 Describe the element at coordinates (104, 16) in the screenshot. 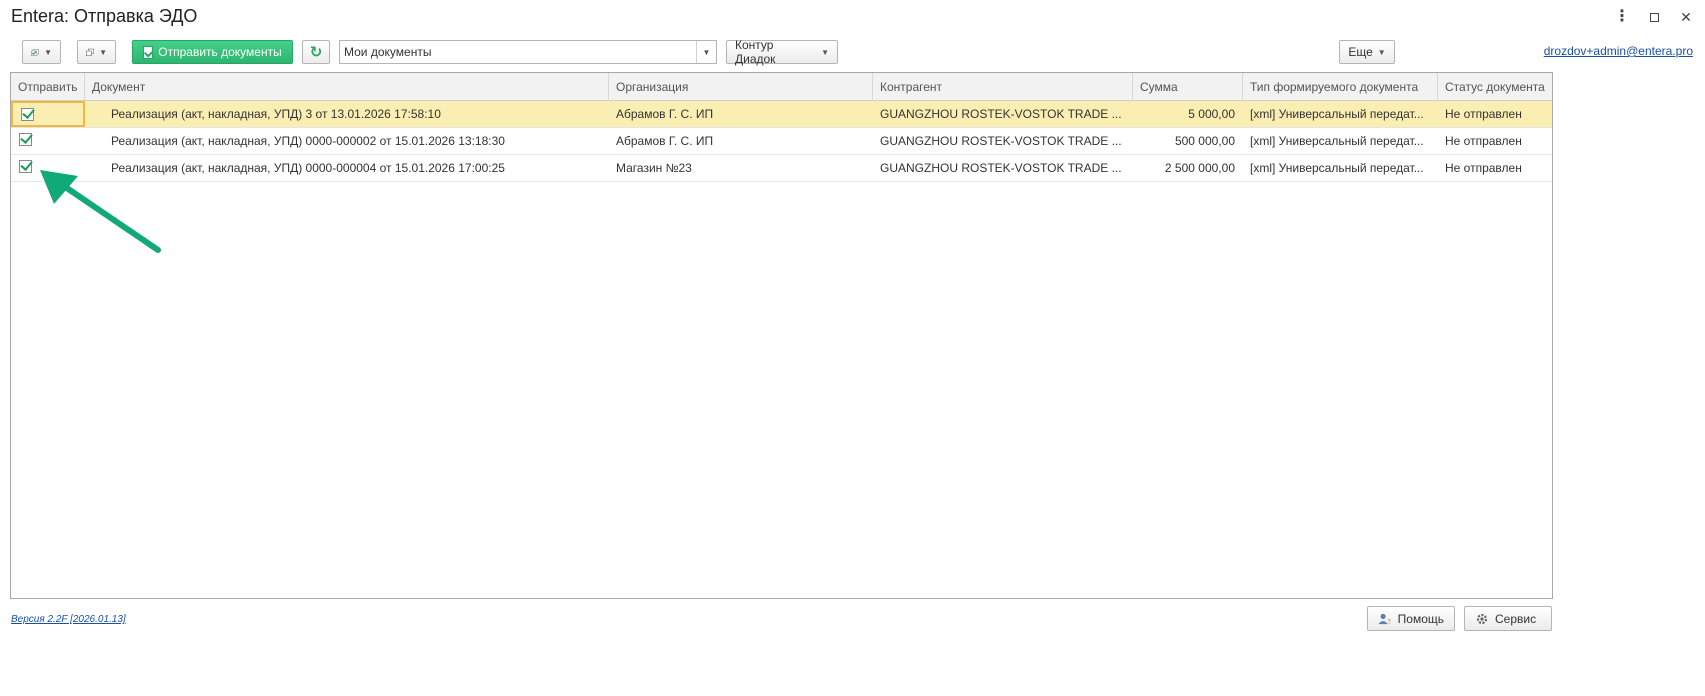

I see `window-title: Entera: Отправка ЭДО` at that location.